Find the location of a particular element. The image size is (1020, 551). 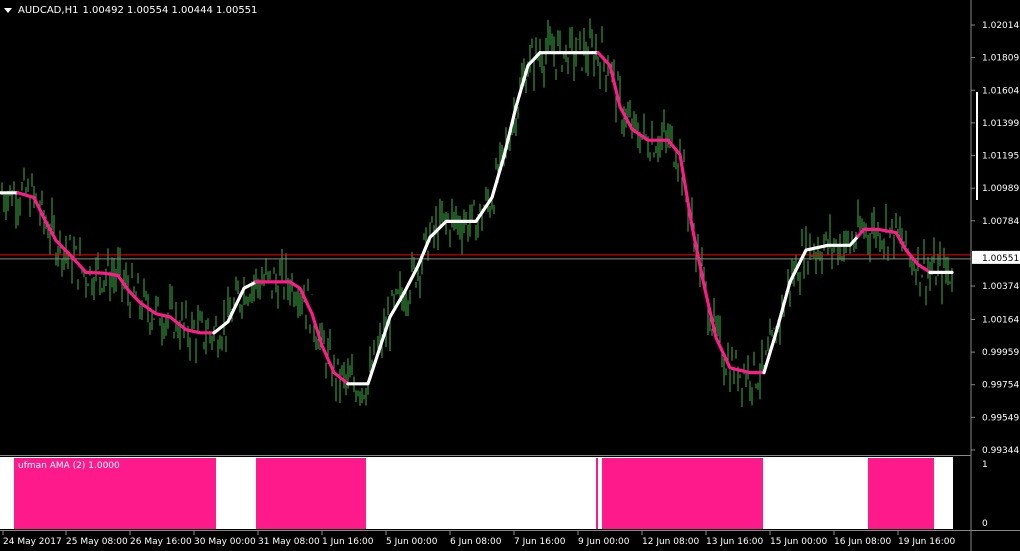

price-label: 0.99344 is located at coordinates (1000, 451).